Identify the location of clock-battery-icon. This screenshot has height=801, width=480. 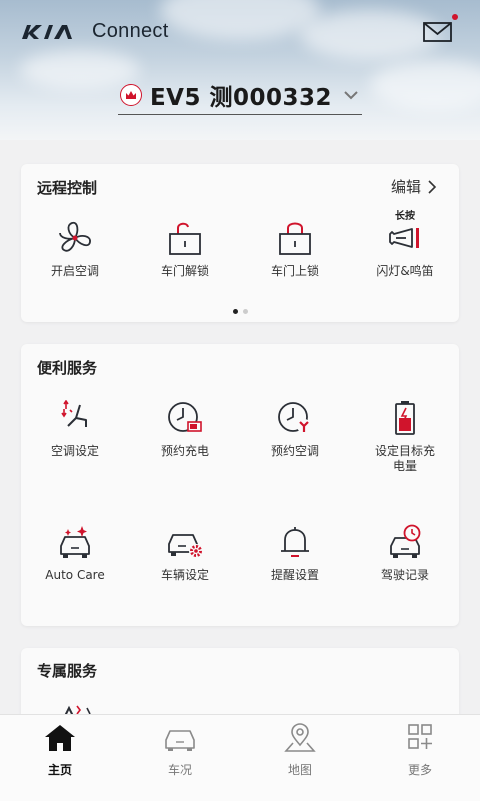
(185, 417).